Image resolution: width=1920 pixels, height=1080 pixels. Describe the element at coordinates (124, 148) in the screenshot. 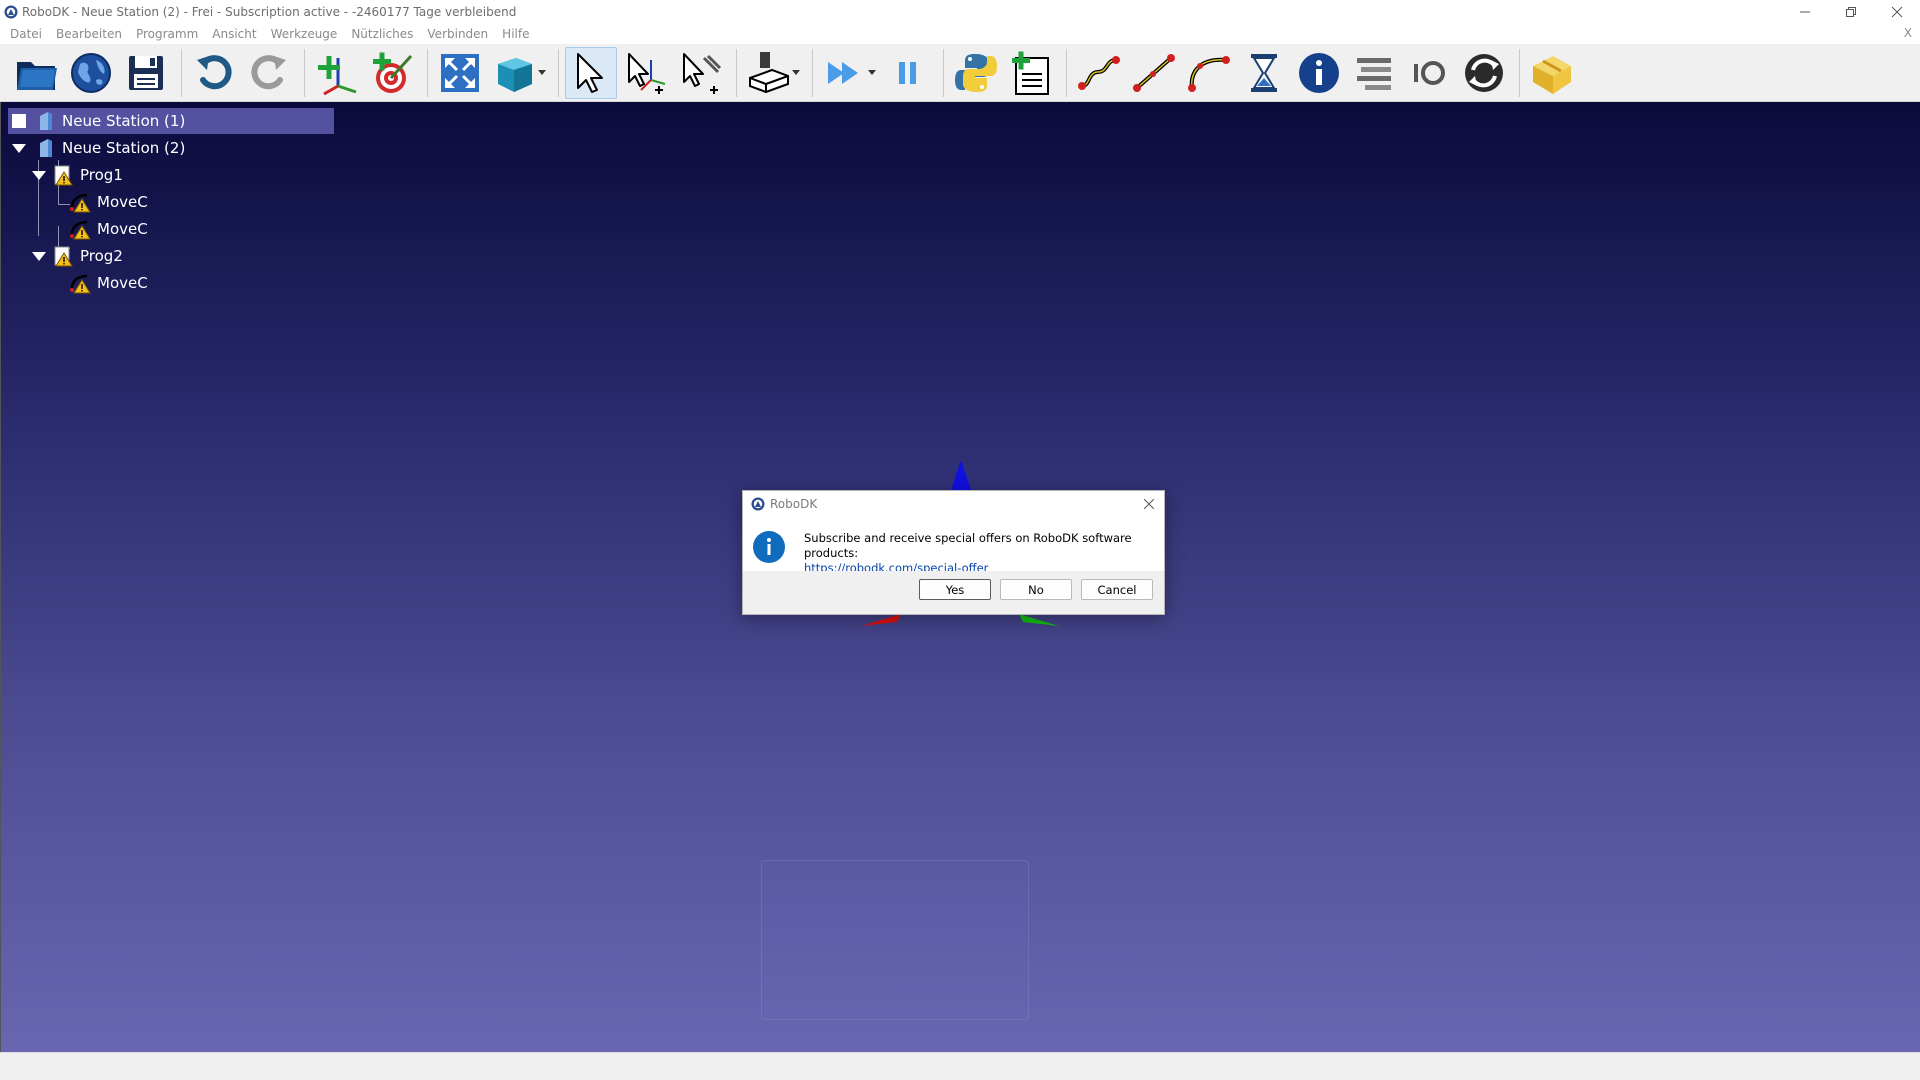

I see `tree-item-label: Neue Station (2)` at that location.